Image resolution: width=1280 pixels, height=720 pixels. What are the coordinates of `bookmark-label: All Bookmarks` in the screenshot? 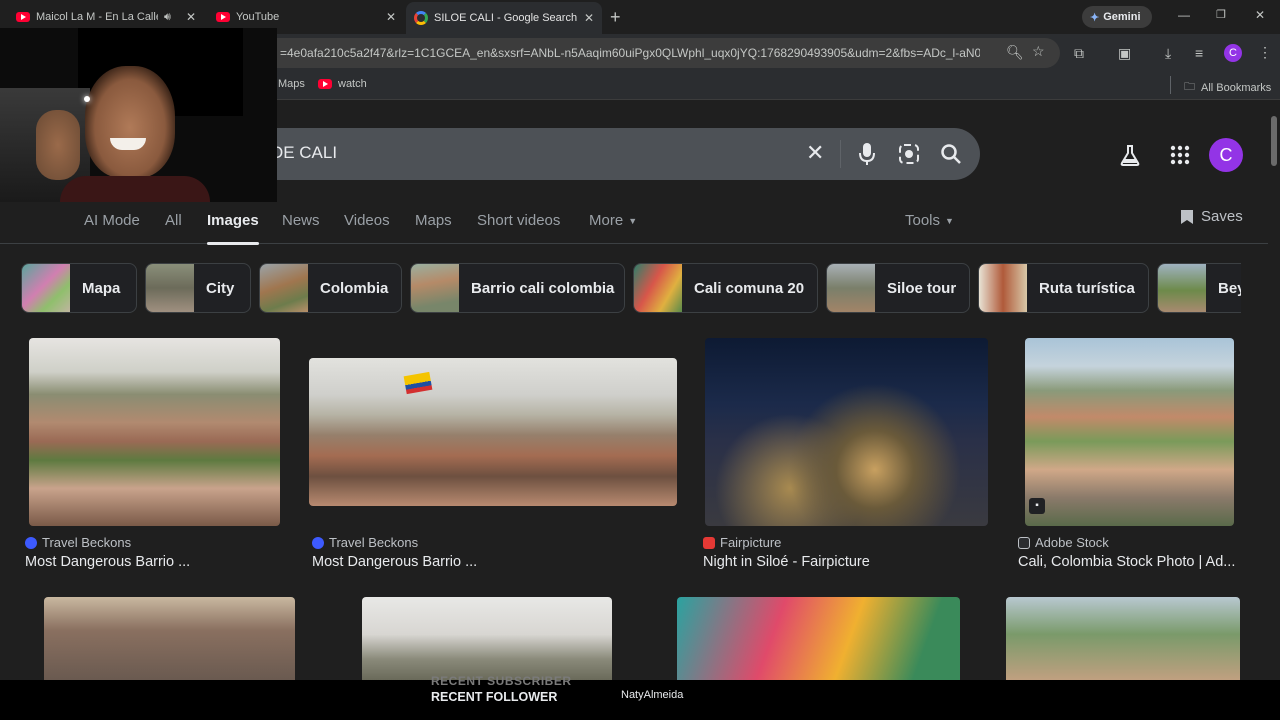 It's located at (1236, 87).